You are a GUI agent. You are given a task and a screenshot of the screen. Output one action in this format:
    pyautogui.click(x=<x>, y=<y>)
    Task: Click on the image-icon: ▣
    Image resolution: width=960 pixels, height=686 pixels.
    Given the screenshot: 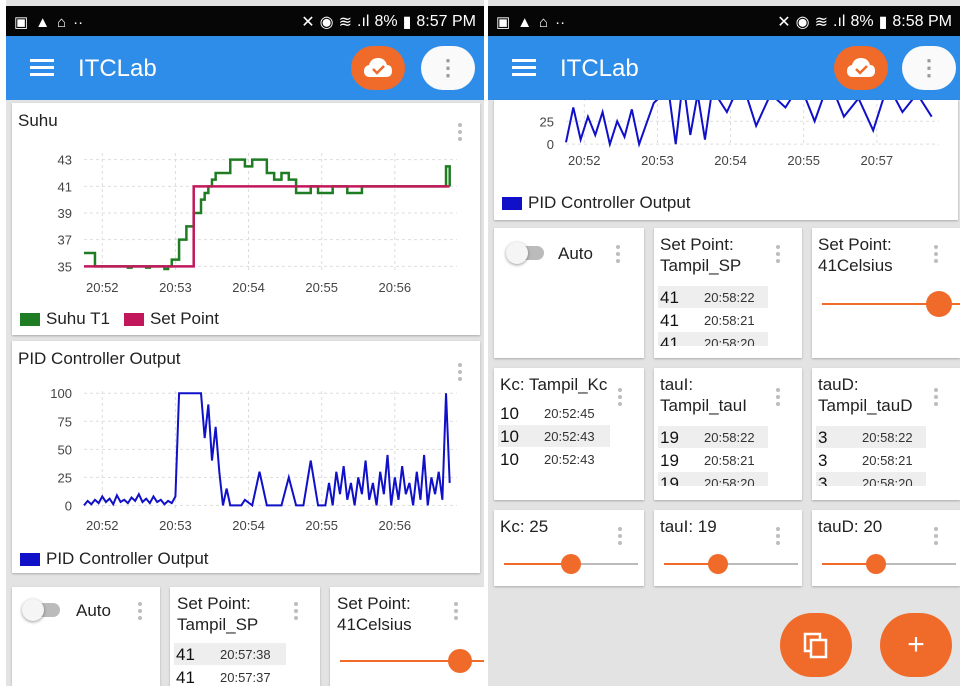 What is the action you would take?
    pyautogui.click(x=503, y=22)
    